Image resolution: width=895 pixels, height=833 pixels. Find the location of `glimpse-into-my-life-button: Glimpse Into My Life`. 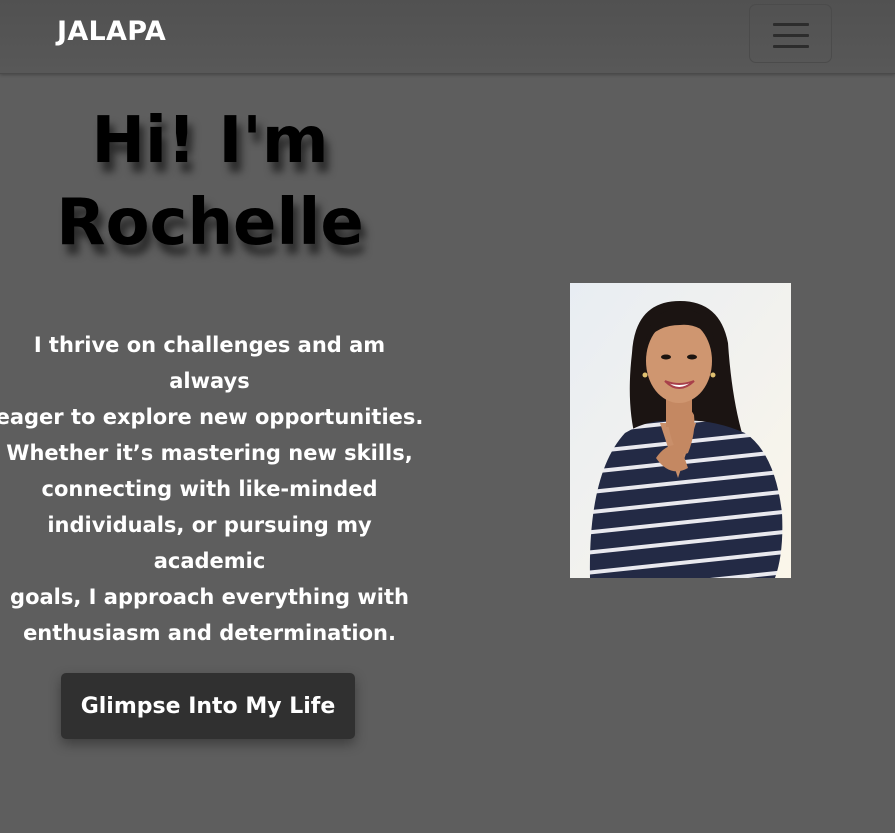

glimpse-into-my-life-button: Glimpse Into My Life is located at coordinates (208, 706).